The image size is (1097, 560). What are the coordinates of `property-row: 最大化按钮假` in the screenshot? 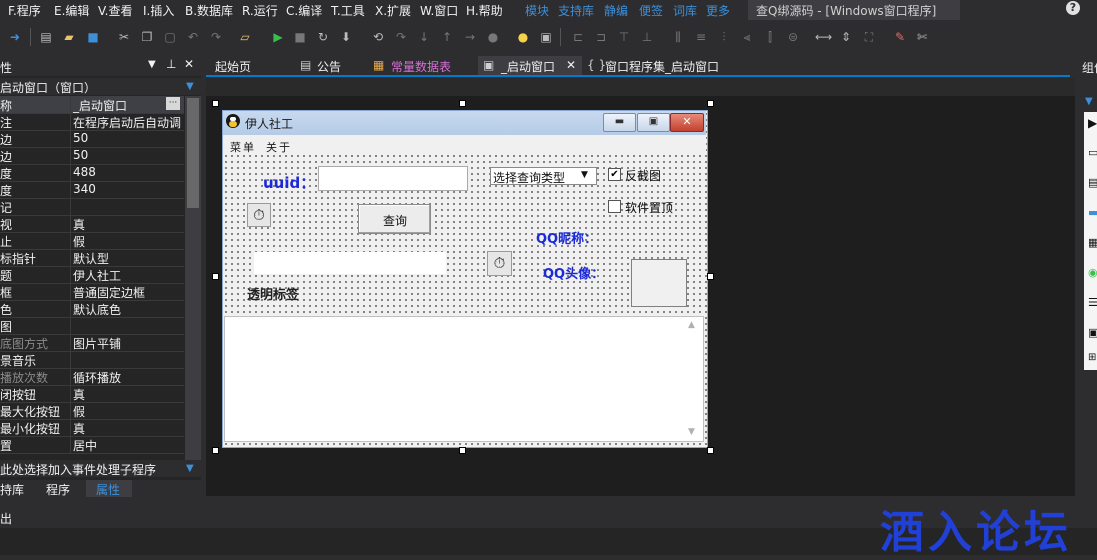 It's located at (92, 411).